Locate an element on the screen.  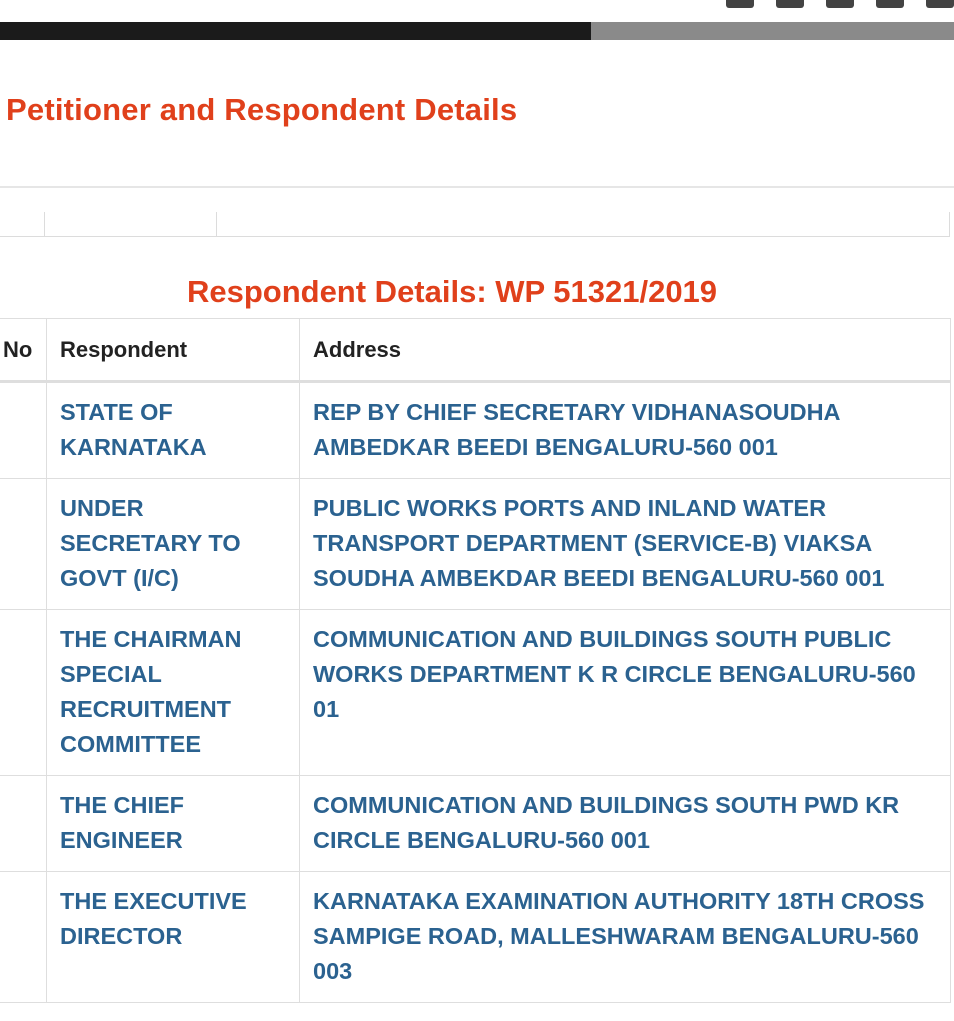
header-address: Address is located at coordinates (625, 350).